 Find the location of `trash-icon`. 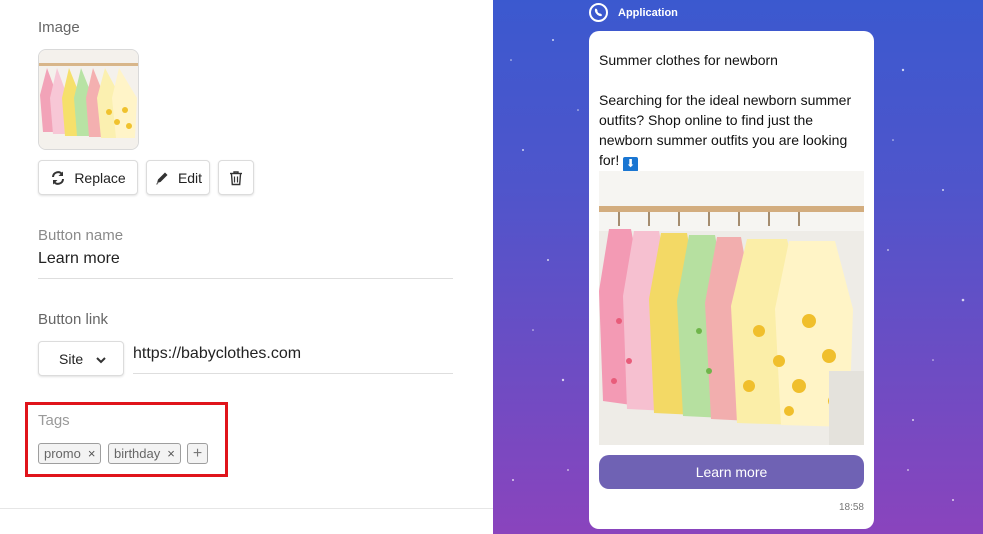

trash-icon is located at coordinates (236, 178).